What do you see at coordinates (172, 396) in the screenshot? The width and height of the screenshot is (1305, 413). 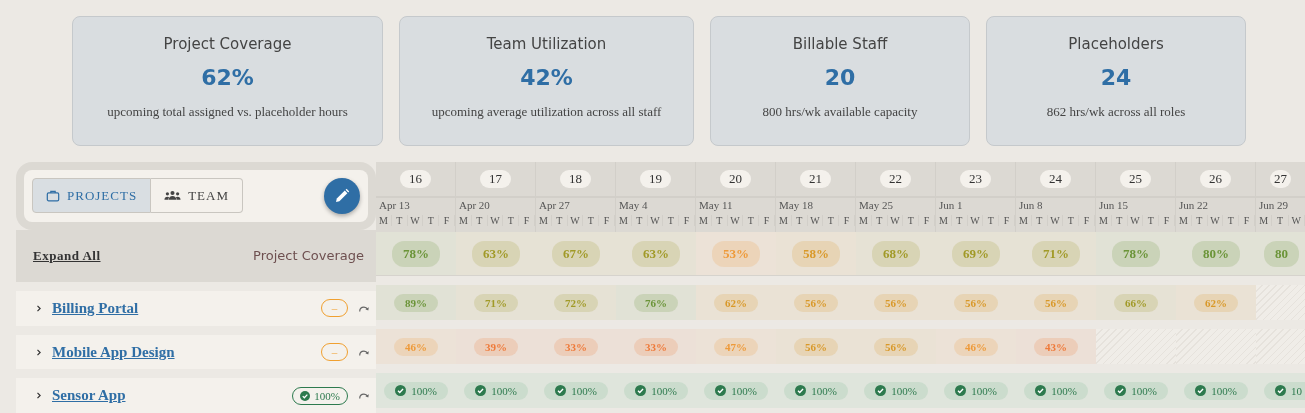 I see `project-link: Sensor App` at bounding box center [172, 396].